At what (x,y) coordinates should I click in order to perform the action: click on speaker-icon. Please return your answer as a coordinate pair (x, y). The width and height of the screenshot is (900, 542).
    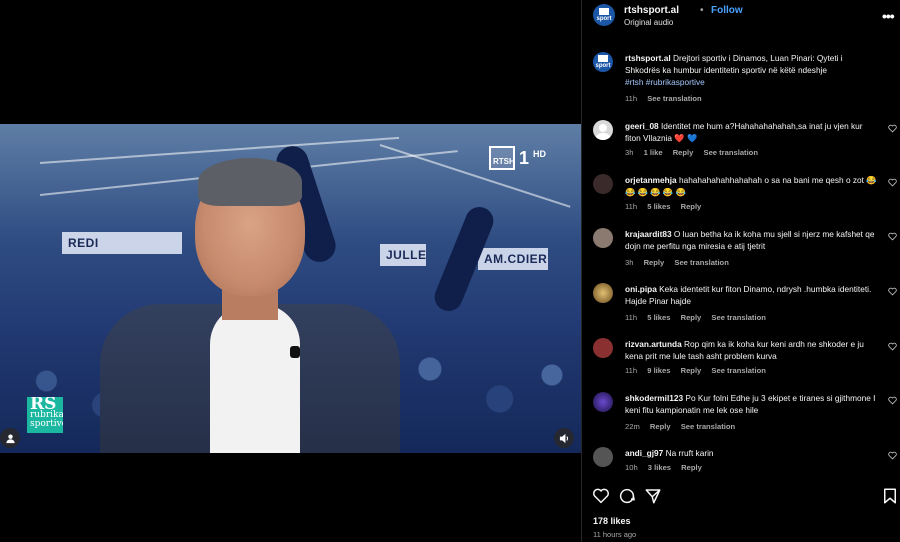
    Looking at the image, I should click on (563, 438).